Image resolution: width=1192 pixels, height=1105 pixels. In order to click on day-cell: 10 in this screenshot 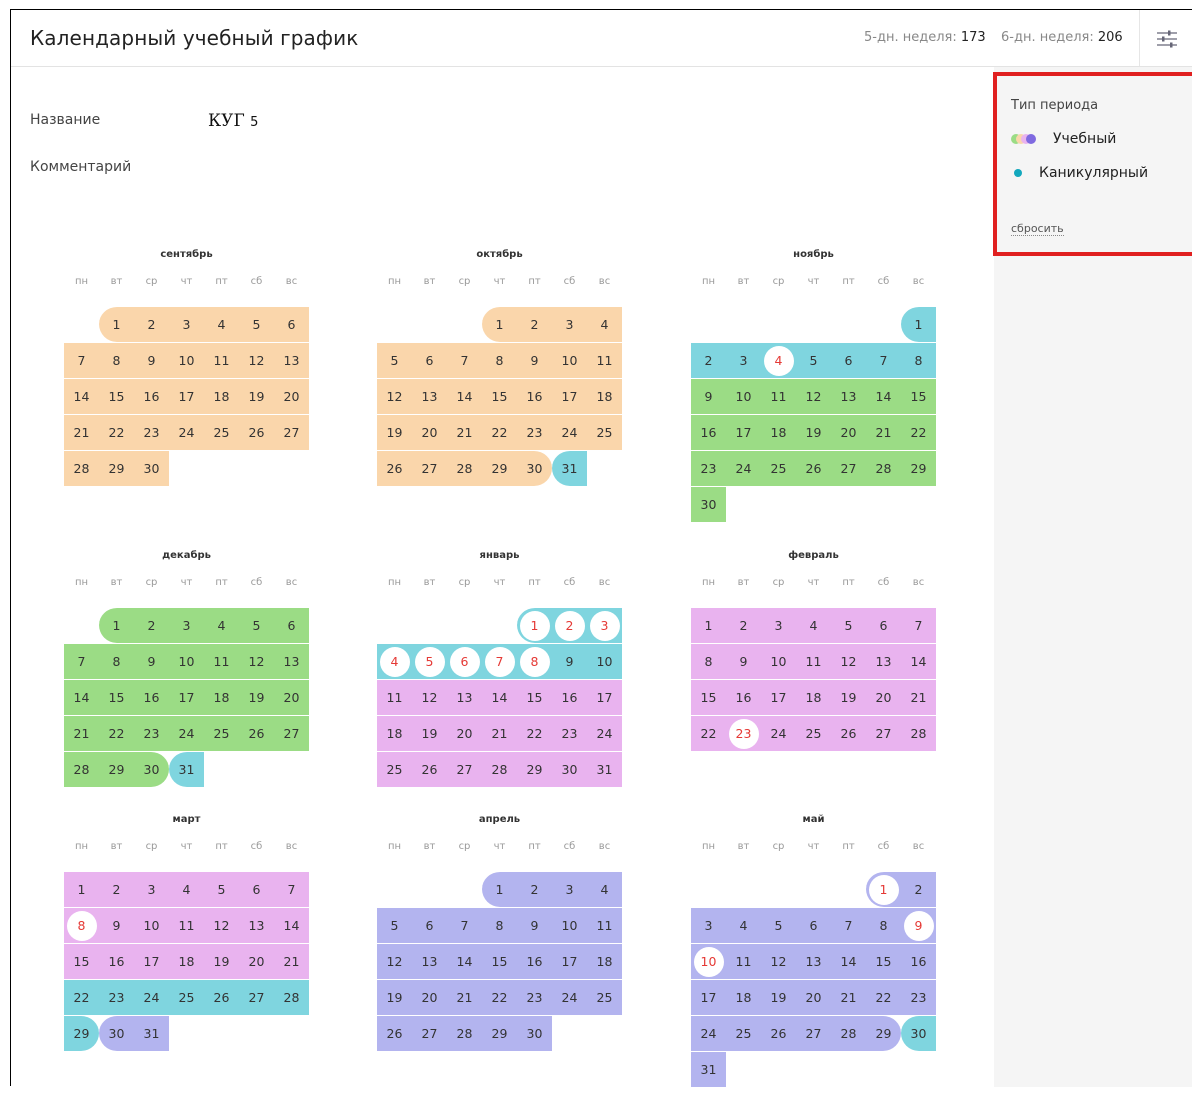, I will do `click(708, 961)`.